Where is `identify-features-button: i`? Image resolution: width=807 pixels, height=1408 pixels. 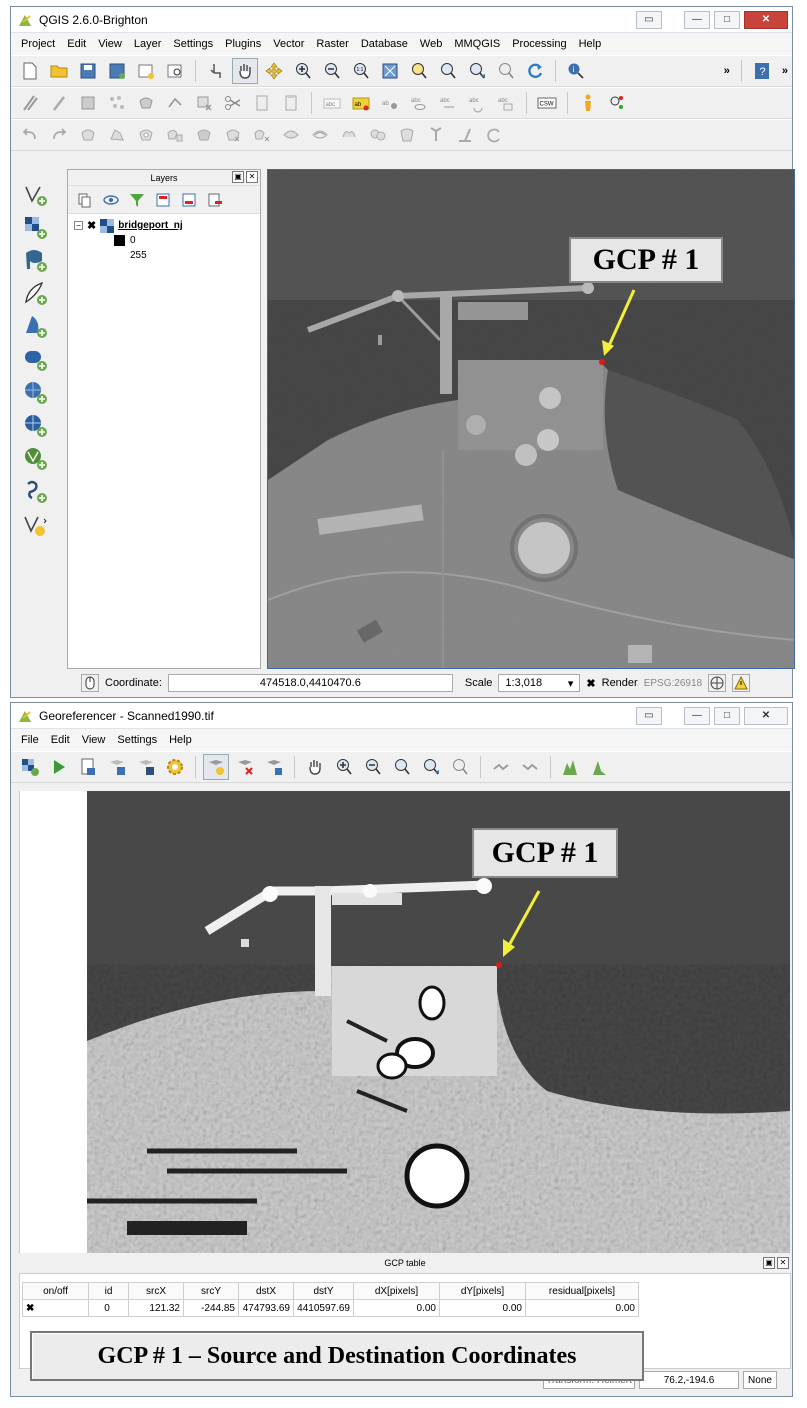 identify-features-button: i is located at coordinates (576, 71).